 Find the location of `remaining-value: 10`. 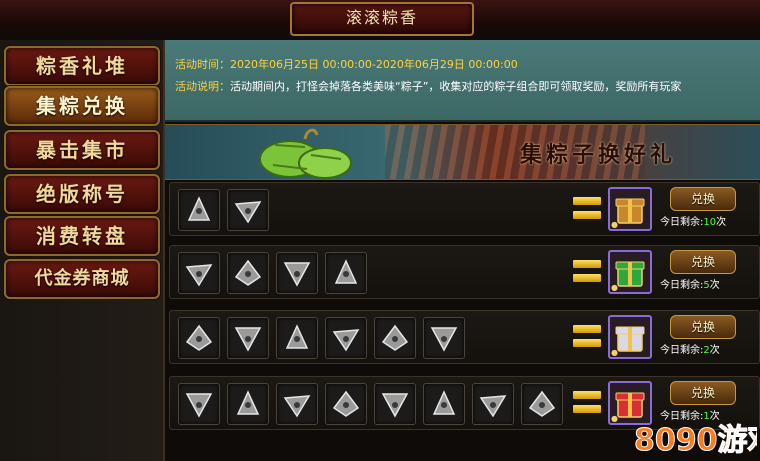

remaining-value: 10 is located at coordinates (710, 222).